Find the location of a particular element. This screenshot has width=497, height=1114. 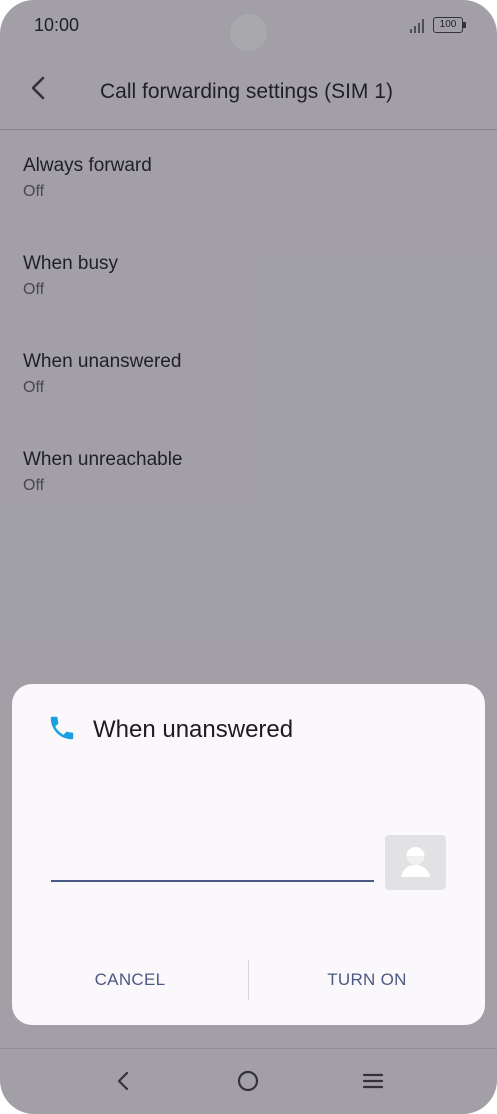

contact-picker-button is located at coordinates (415, 862).